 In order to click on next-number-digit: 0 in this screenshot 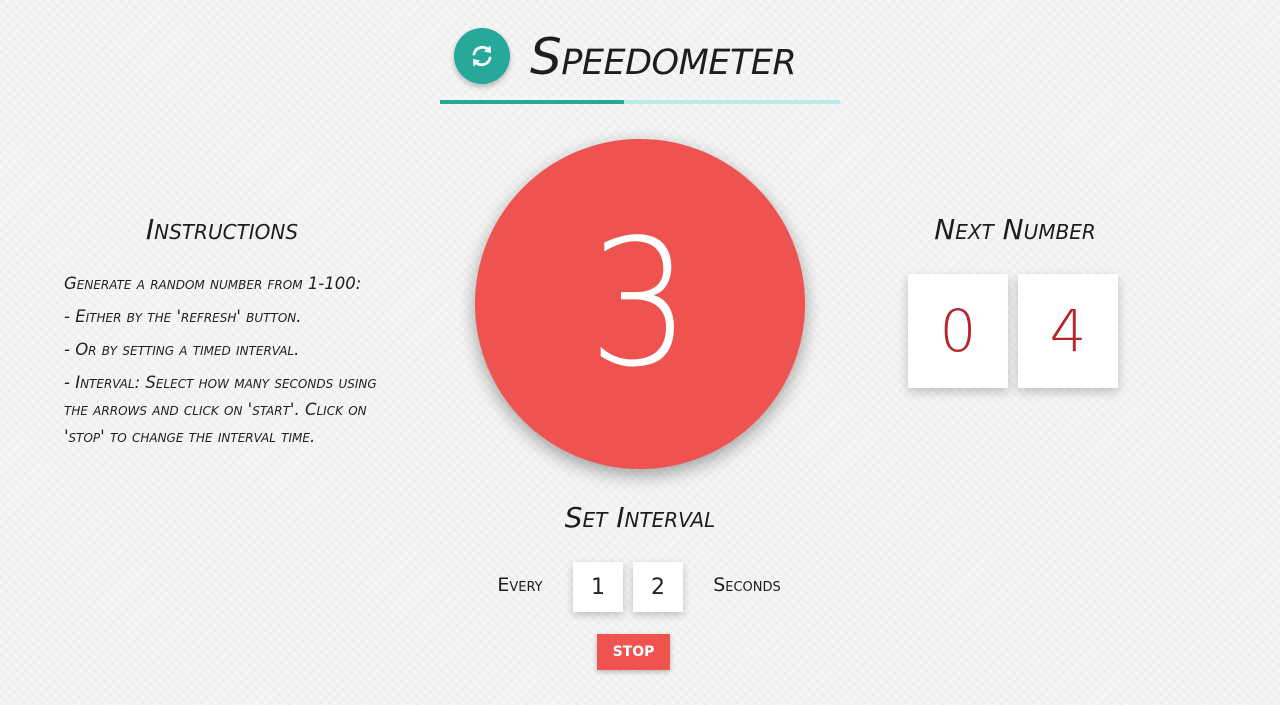, I will do `click(958, 331)`.